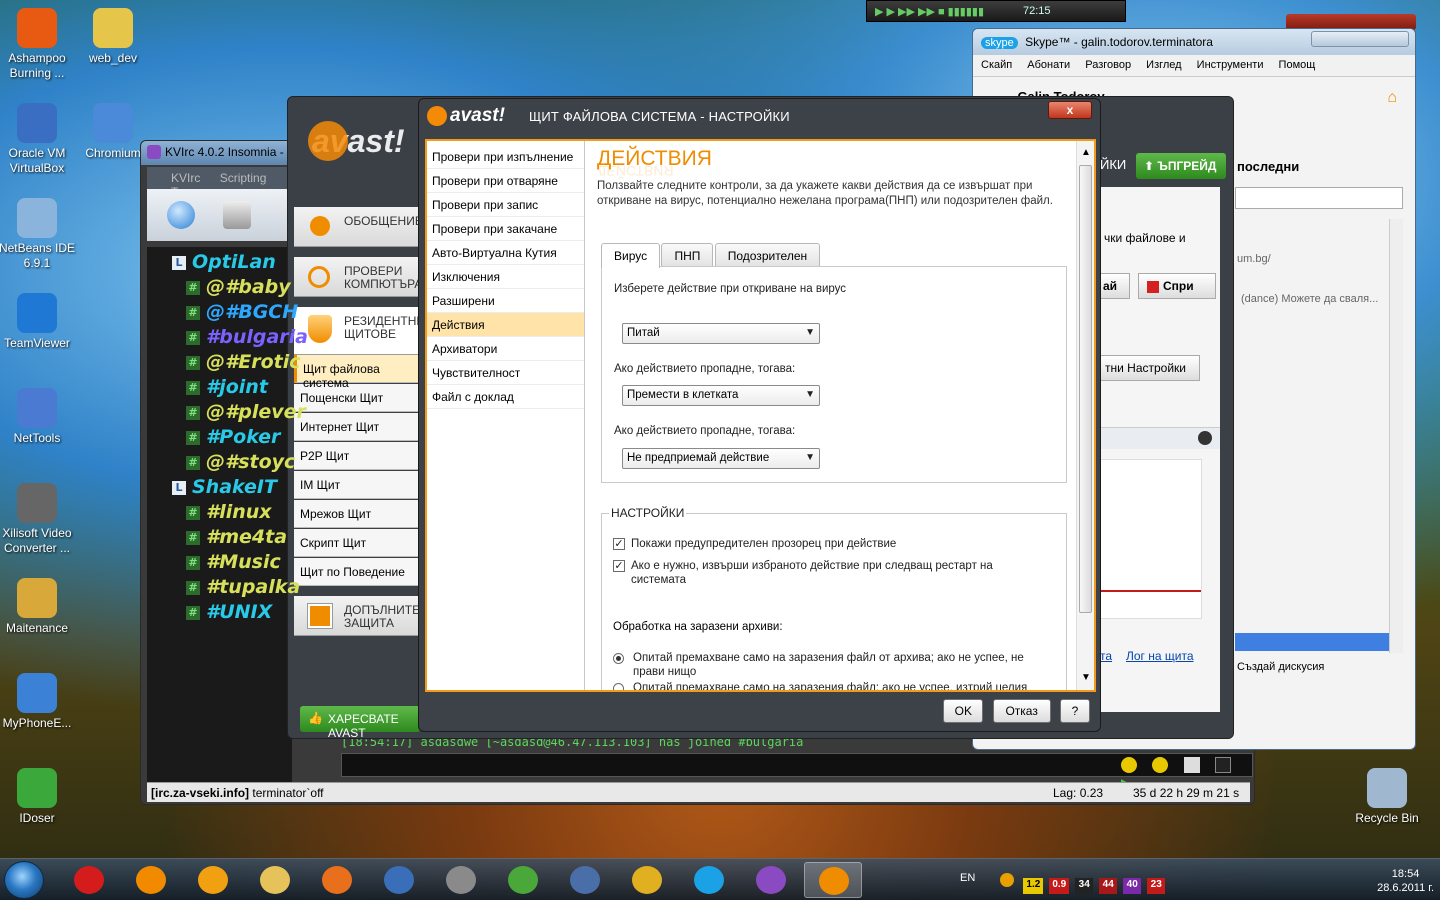 Image resolution: width=1440 pixels, height=900 pixels. What do you see at coordinates (337, 880) in the screenshot?
I see `taskbar-firefox` at bounding box center [337, 880].